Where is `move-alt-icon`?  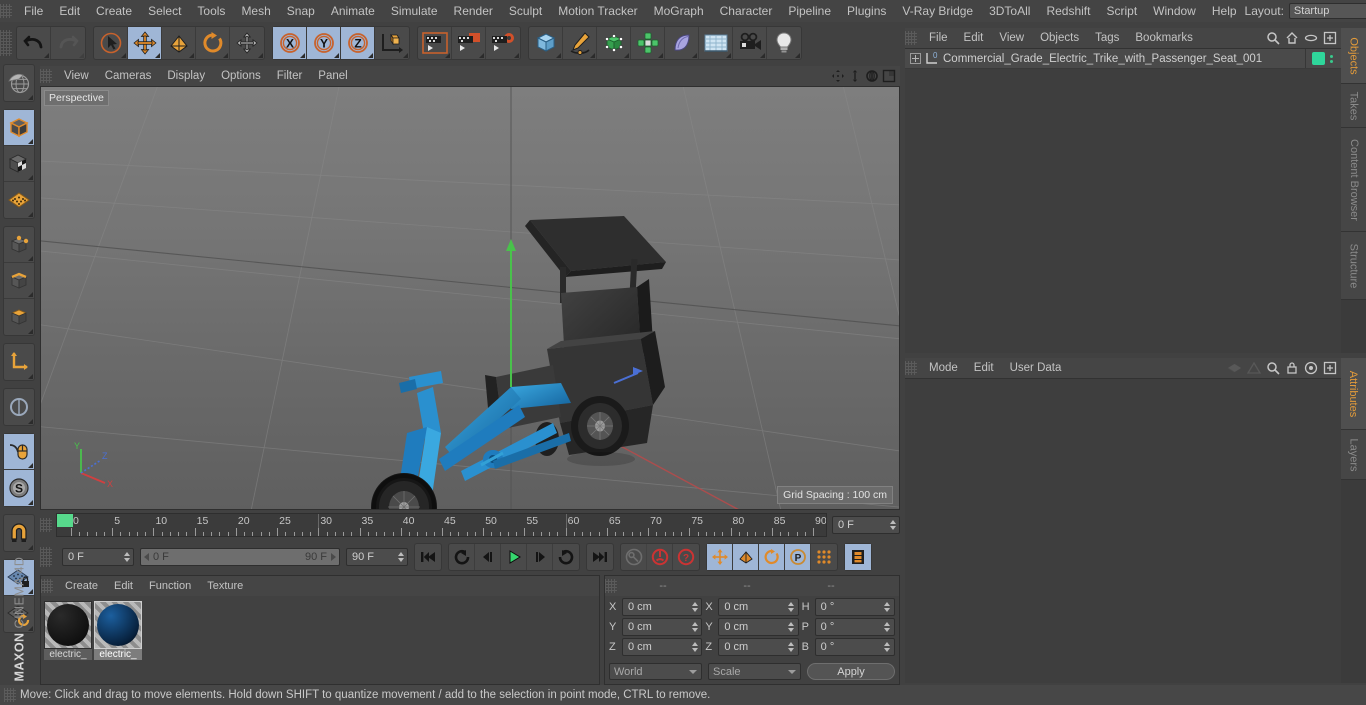
move-alt-icon is located at coordinates (247, 43).